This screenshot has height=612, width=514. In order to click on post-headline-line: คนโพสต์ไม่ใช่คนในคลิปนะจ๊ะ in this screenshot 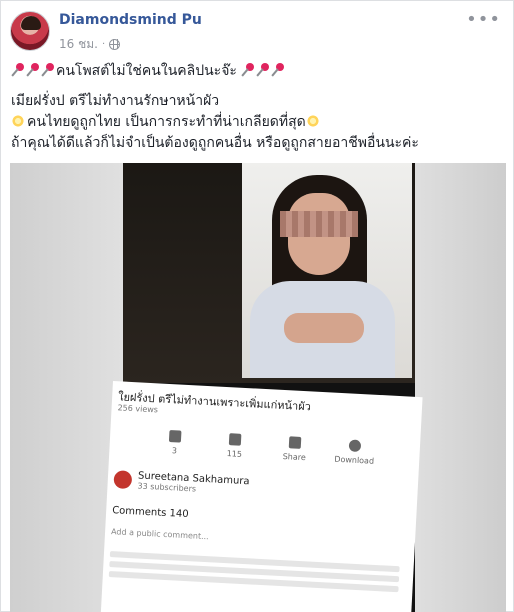, I will do `click(256, 71)`.